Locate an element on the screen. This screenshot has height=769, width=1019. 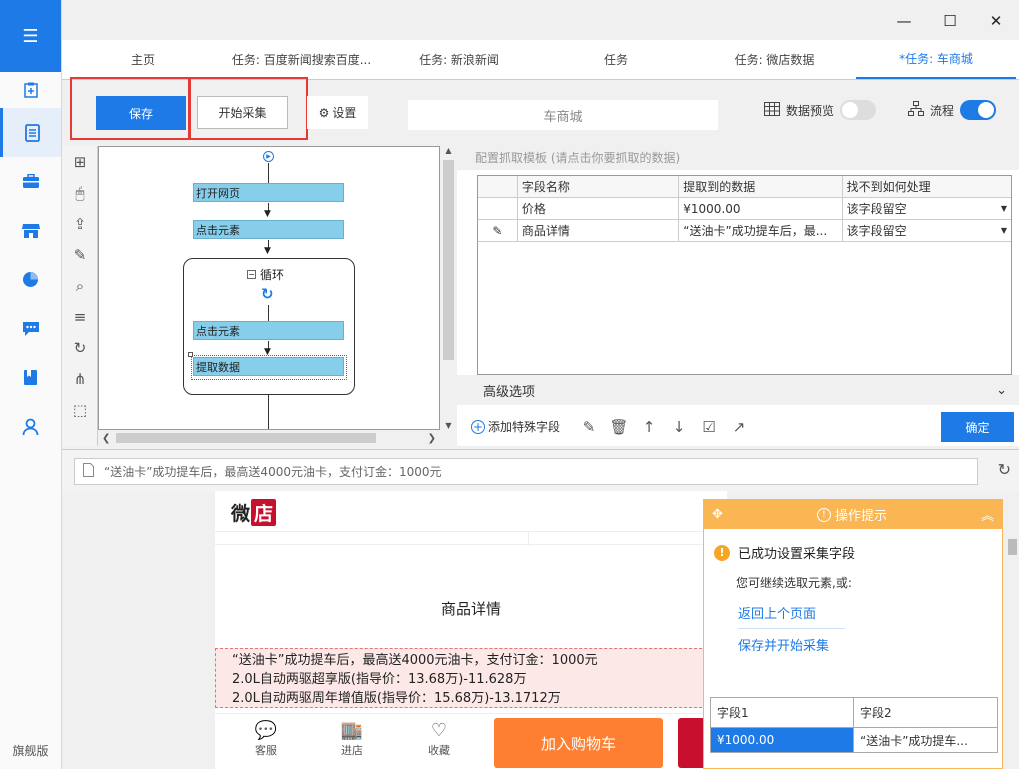
favorite-button: ♡ 收藏 is located at coordinates (439, 739).